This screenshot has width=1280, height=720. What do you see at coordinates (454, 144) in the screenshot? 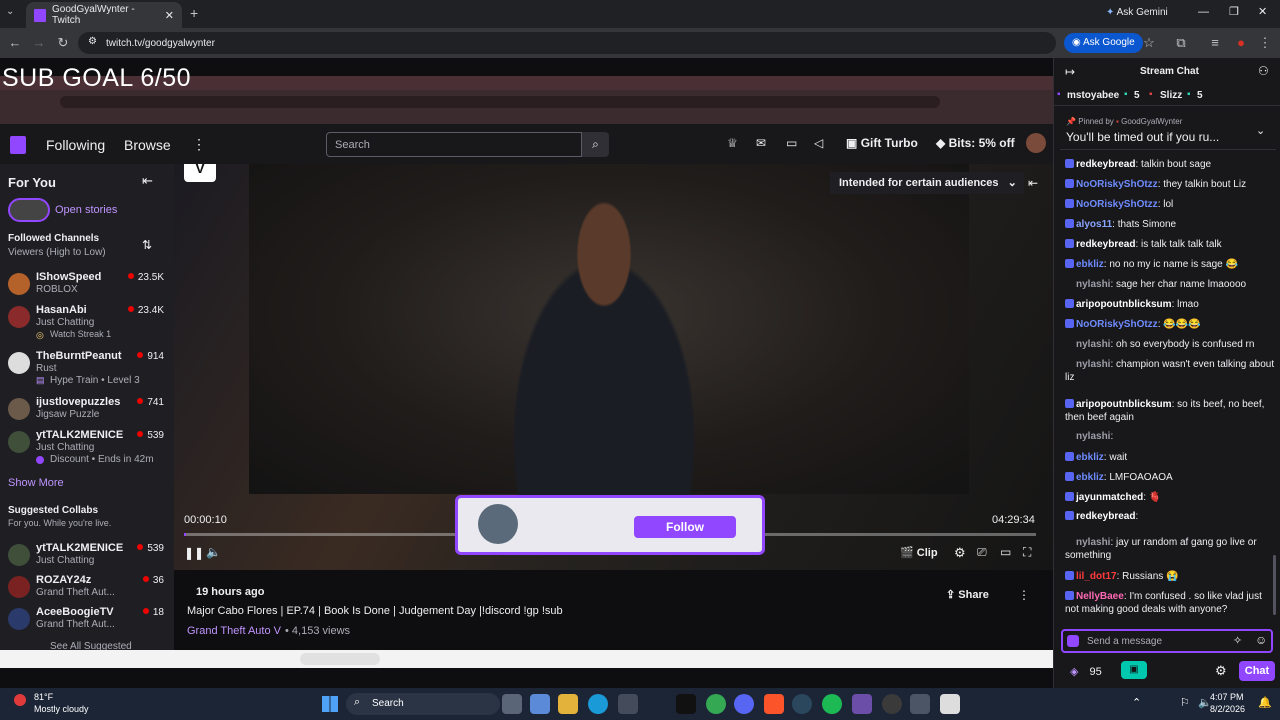
I see `search-input: Search` at bounding box center [454, 144].